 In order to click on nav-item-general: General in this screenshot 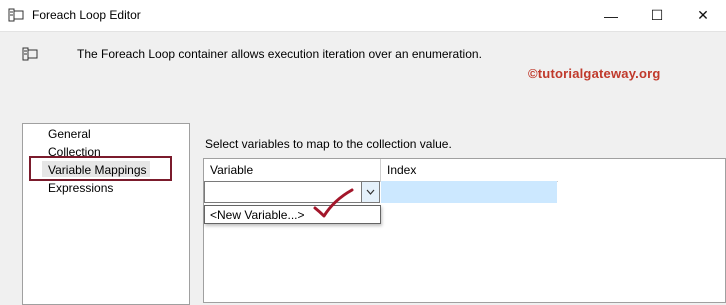, I will do `click(69, 134)`.